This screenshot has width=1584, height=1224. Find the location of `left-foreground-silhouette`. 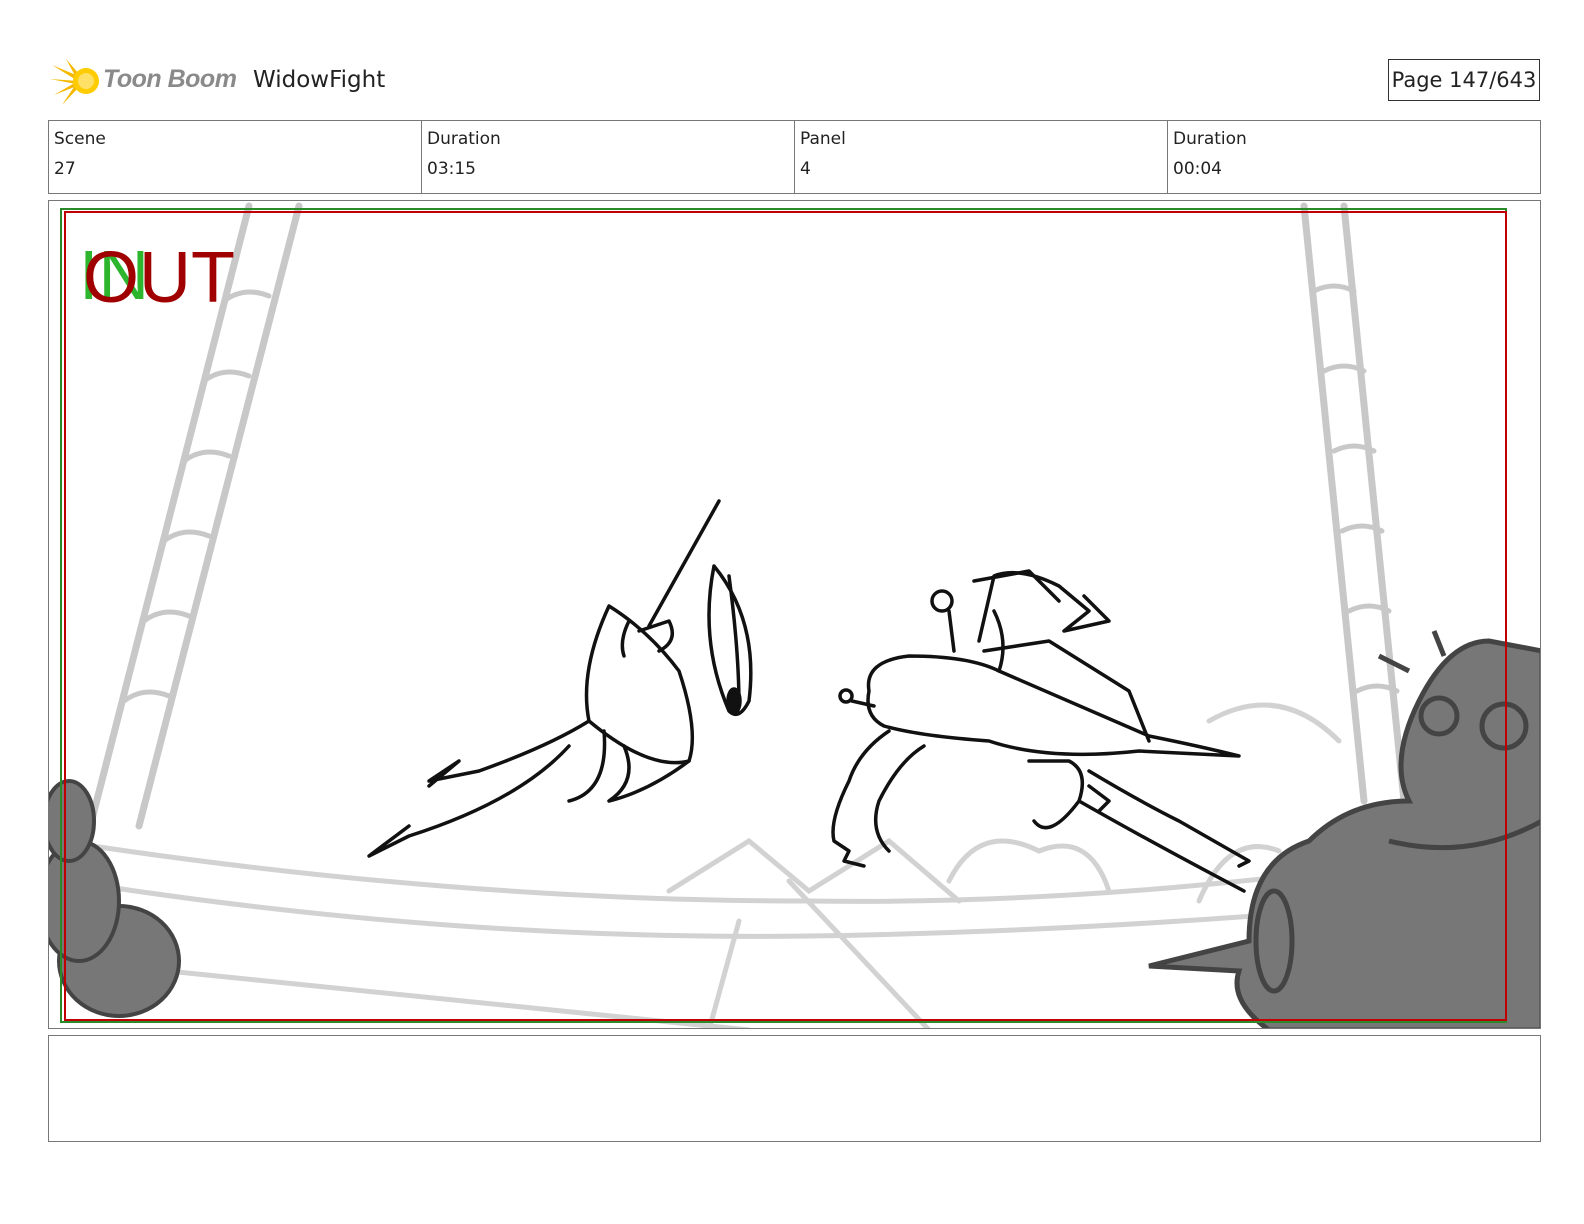

left-foreground-silhouette is located at coordinates (115, 898).